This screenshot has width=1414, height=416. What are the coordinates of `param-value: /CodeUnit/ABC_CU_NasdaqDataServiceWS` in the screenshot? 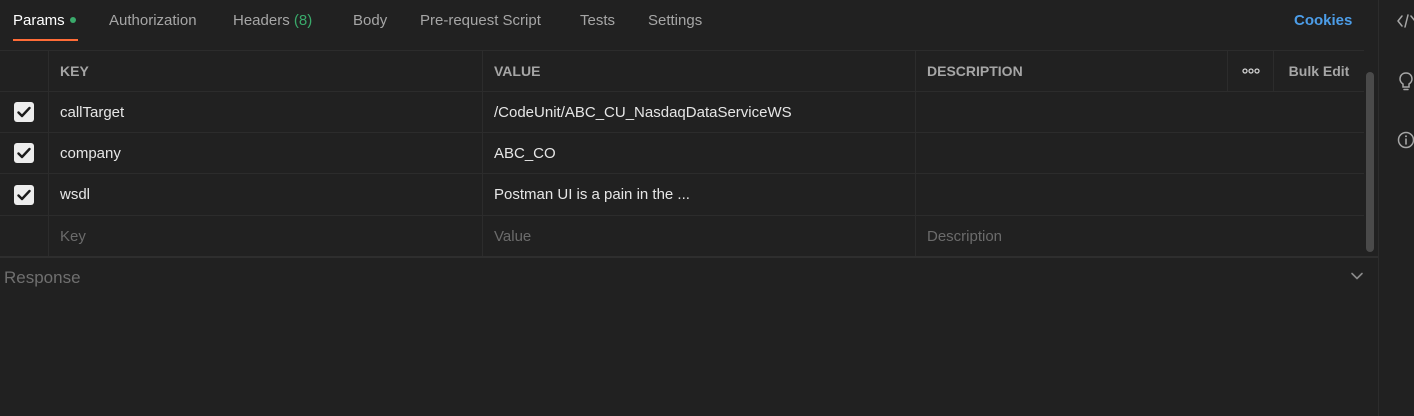 It's located at (698, 112).